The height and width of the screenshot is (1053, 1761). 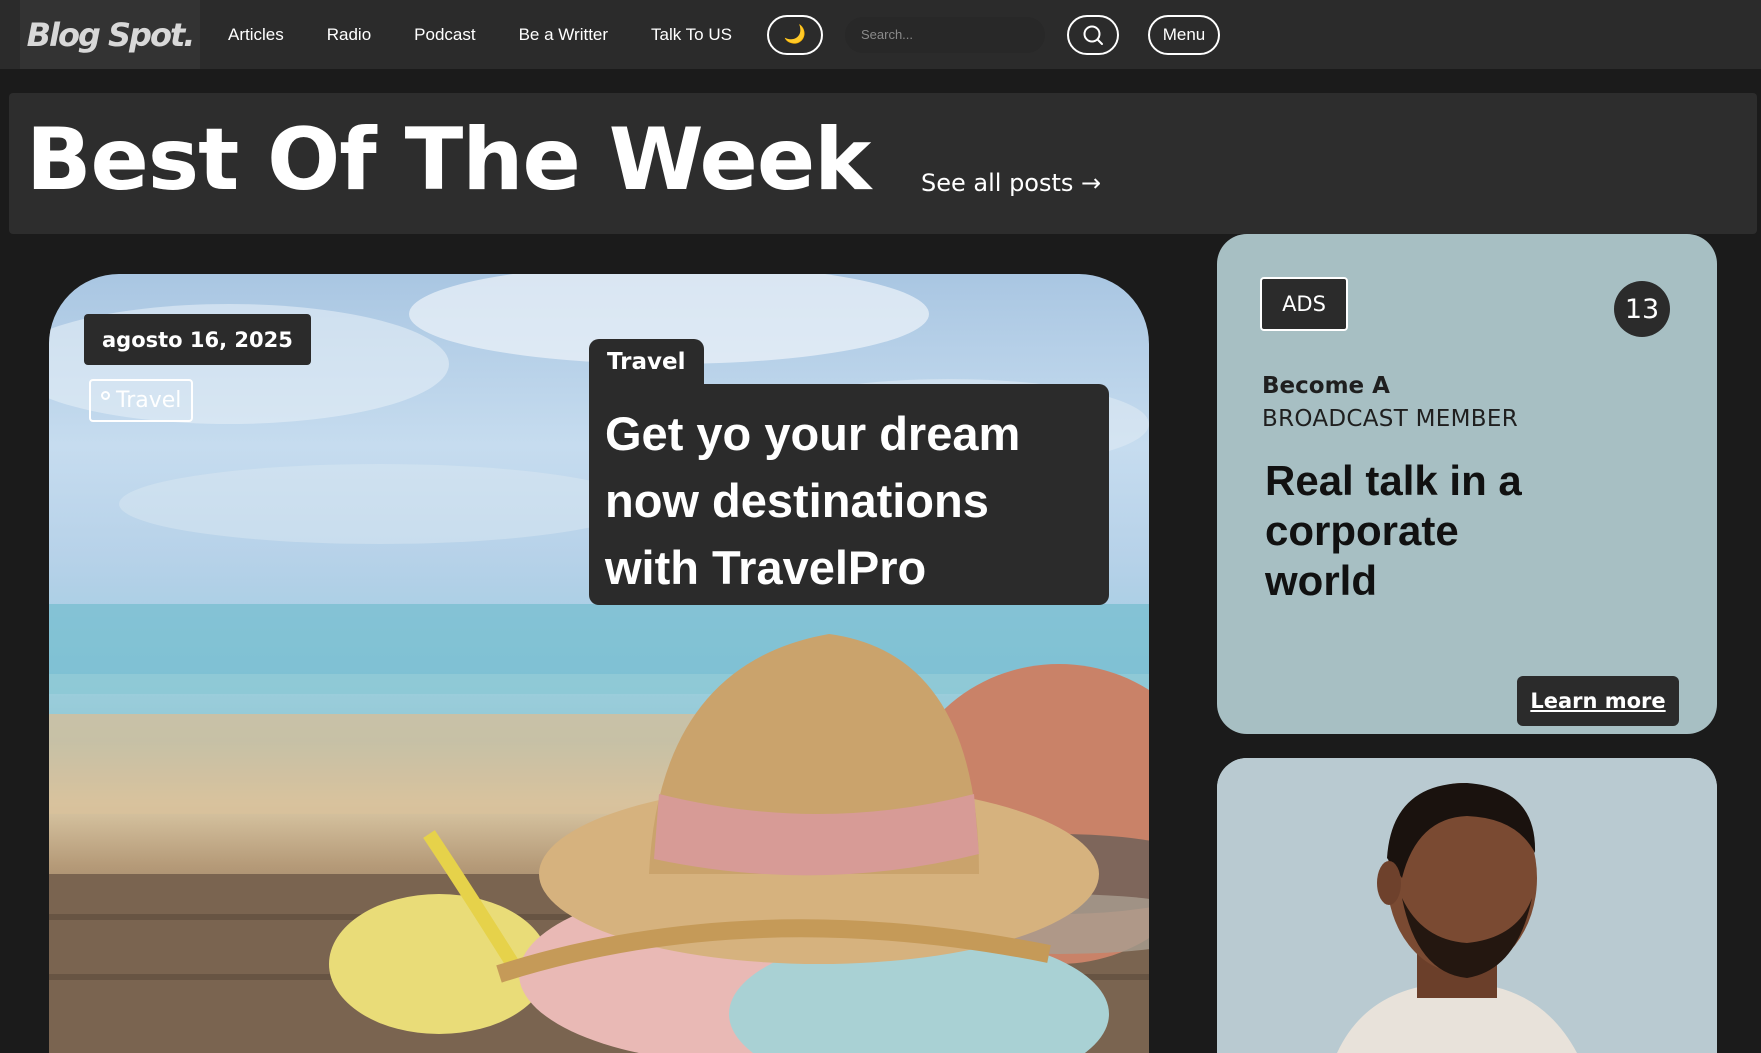 I want to click on post-category-tab: Travel, so click(x=646, y=362).